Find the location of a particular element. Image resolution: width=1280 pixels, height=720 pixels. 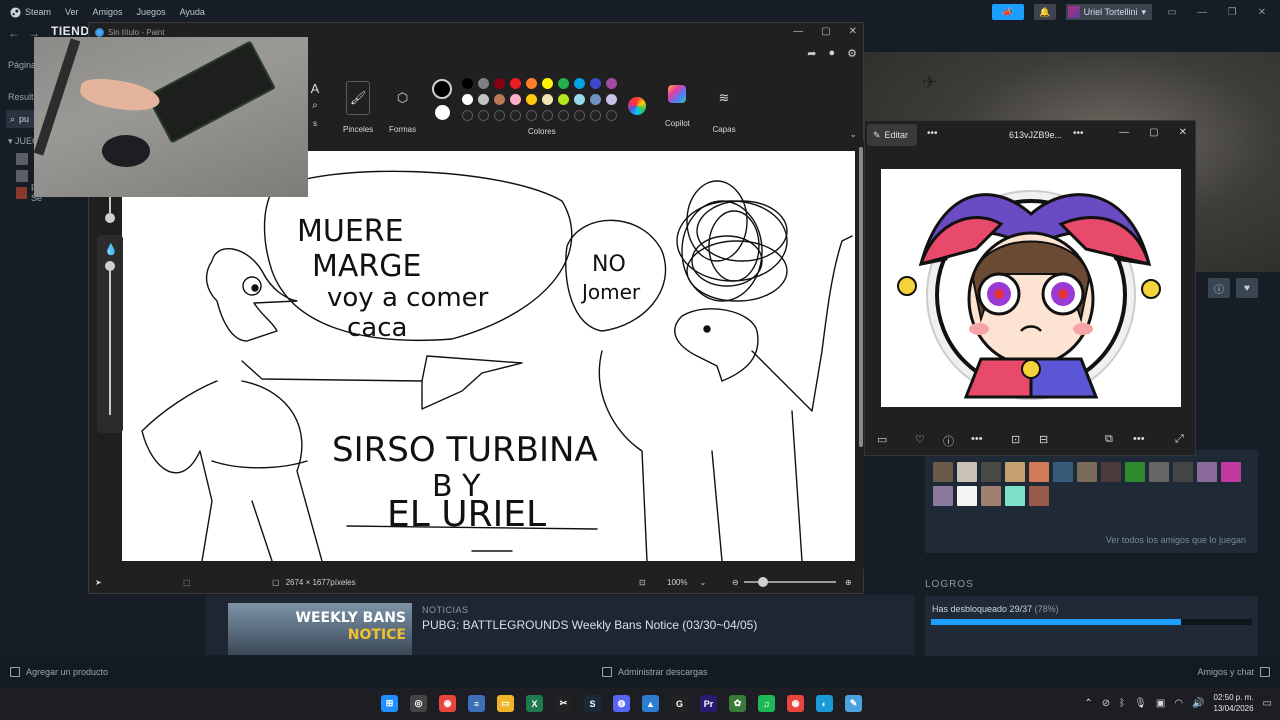

muted-icon: ⊘ is located at coordinates (1106, 703).